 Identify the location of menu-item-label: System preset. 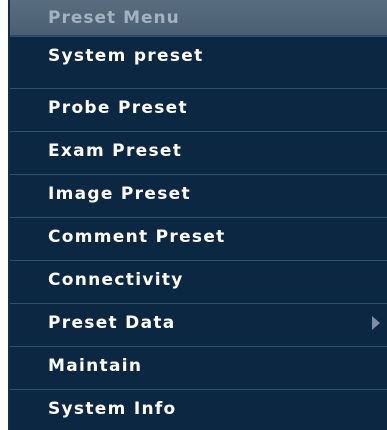
(126, 56).